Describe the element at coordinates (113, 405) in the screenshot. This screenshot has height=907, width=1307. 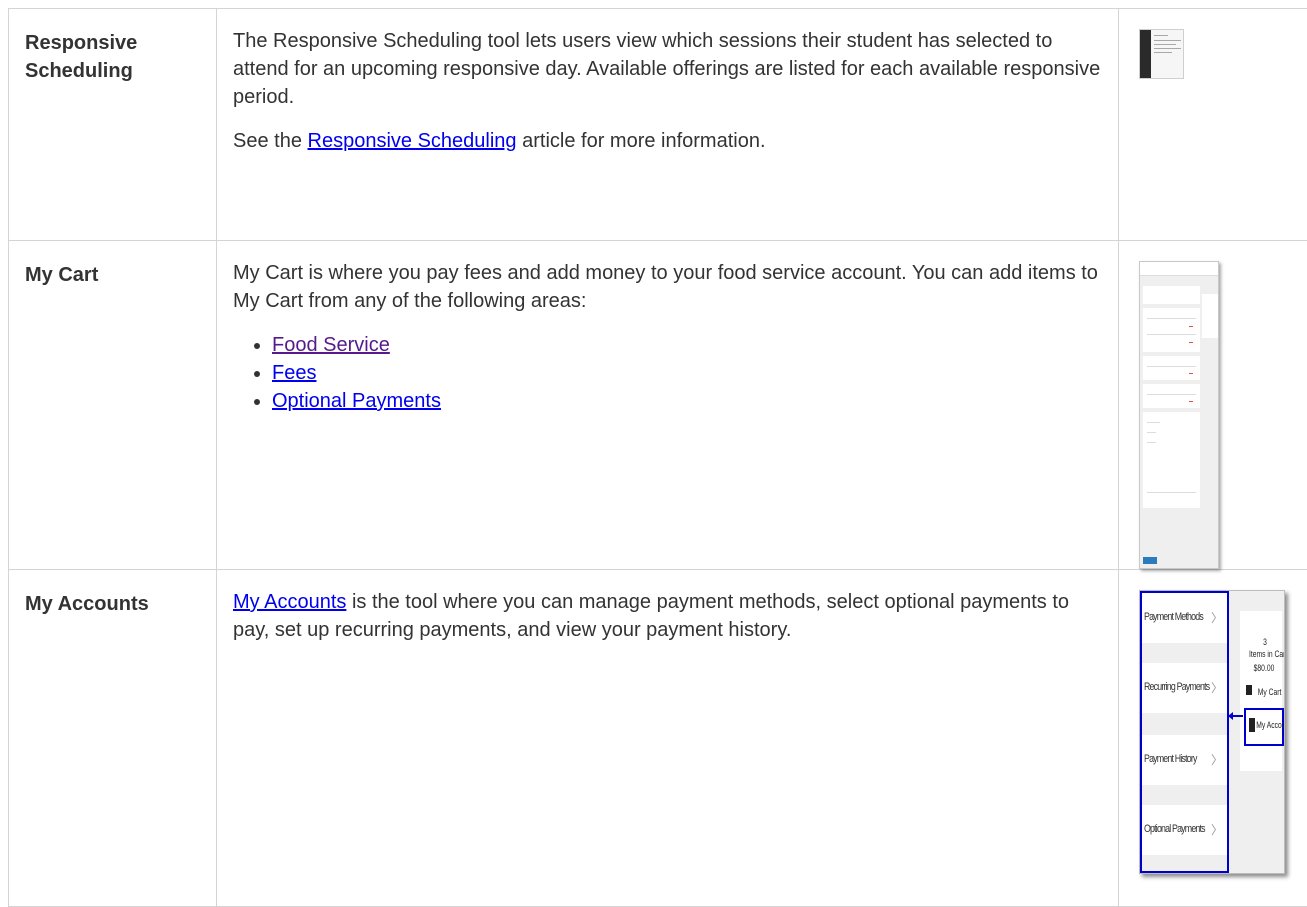
I see `term-cell: My Cart` at that location.